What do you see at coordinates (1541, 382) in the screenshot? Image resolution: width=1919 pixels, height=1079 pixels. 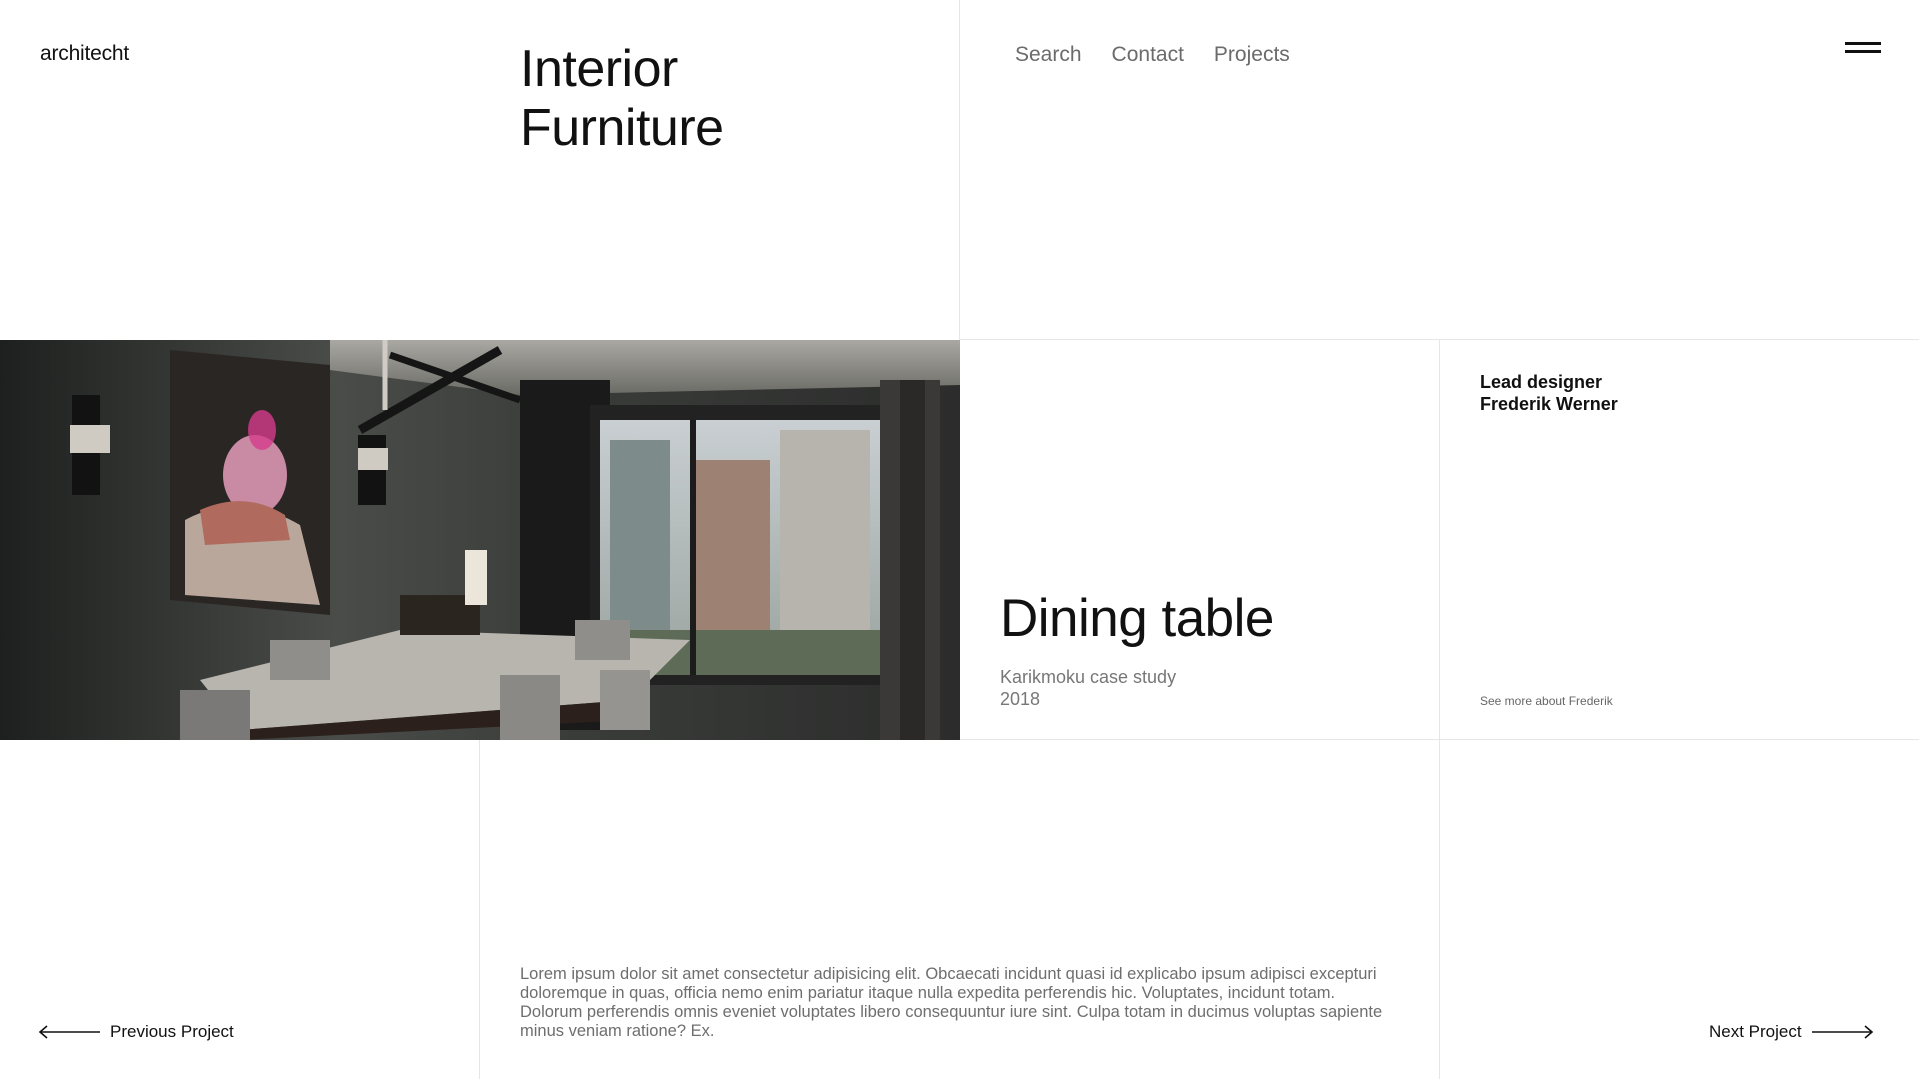 I see `designer-role: Lead designer` at bounding box center [1541, 382].